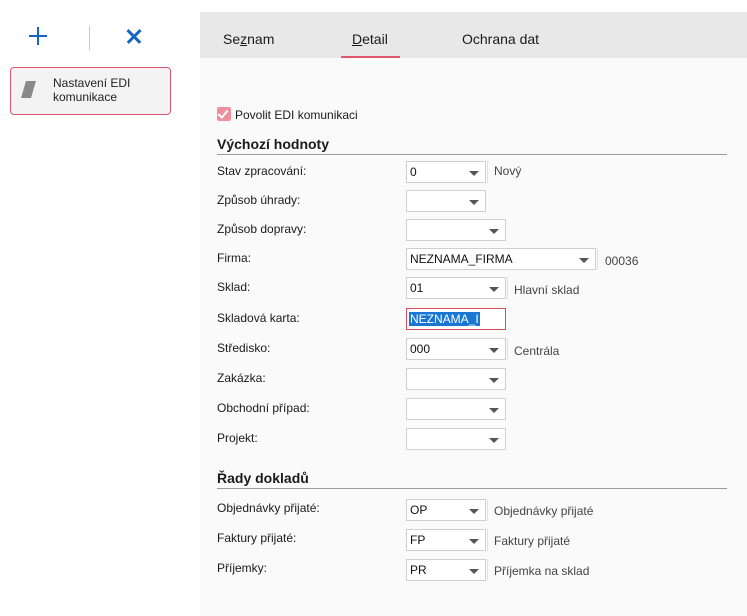 The height and width of the screenshot is (616, 747). Describe the element at coordinates (456, 439) in the screenshot. I see `projekt-select` at that location.